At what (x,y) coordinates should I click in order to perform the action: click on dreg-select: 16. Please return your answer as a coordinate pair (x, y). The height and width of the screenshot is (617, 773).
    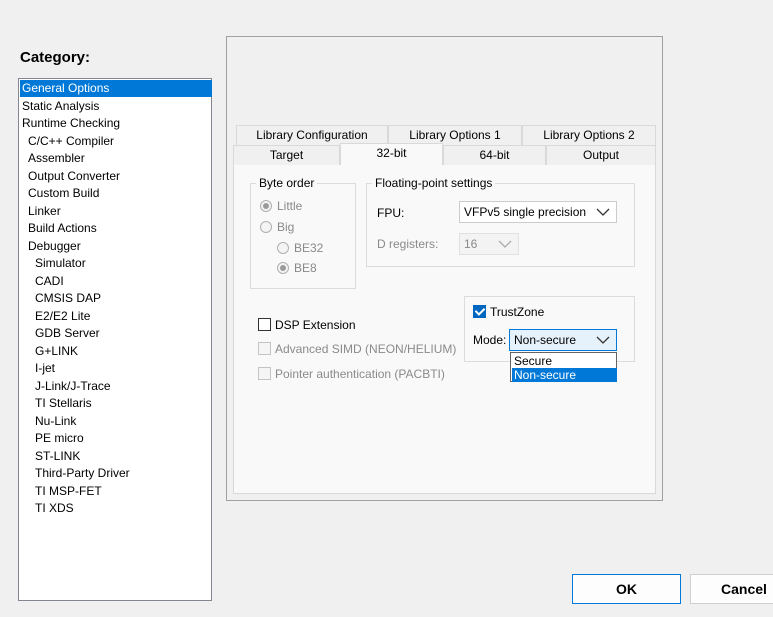
    Looking at the image, I should click on (489, 244).